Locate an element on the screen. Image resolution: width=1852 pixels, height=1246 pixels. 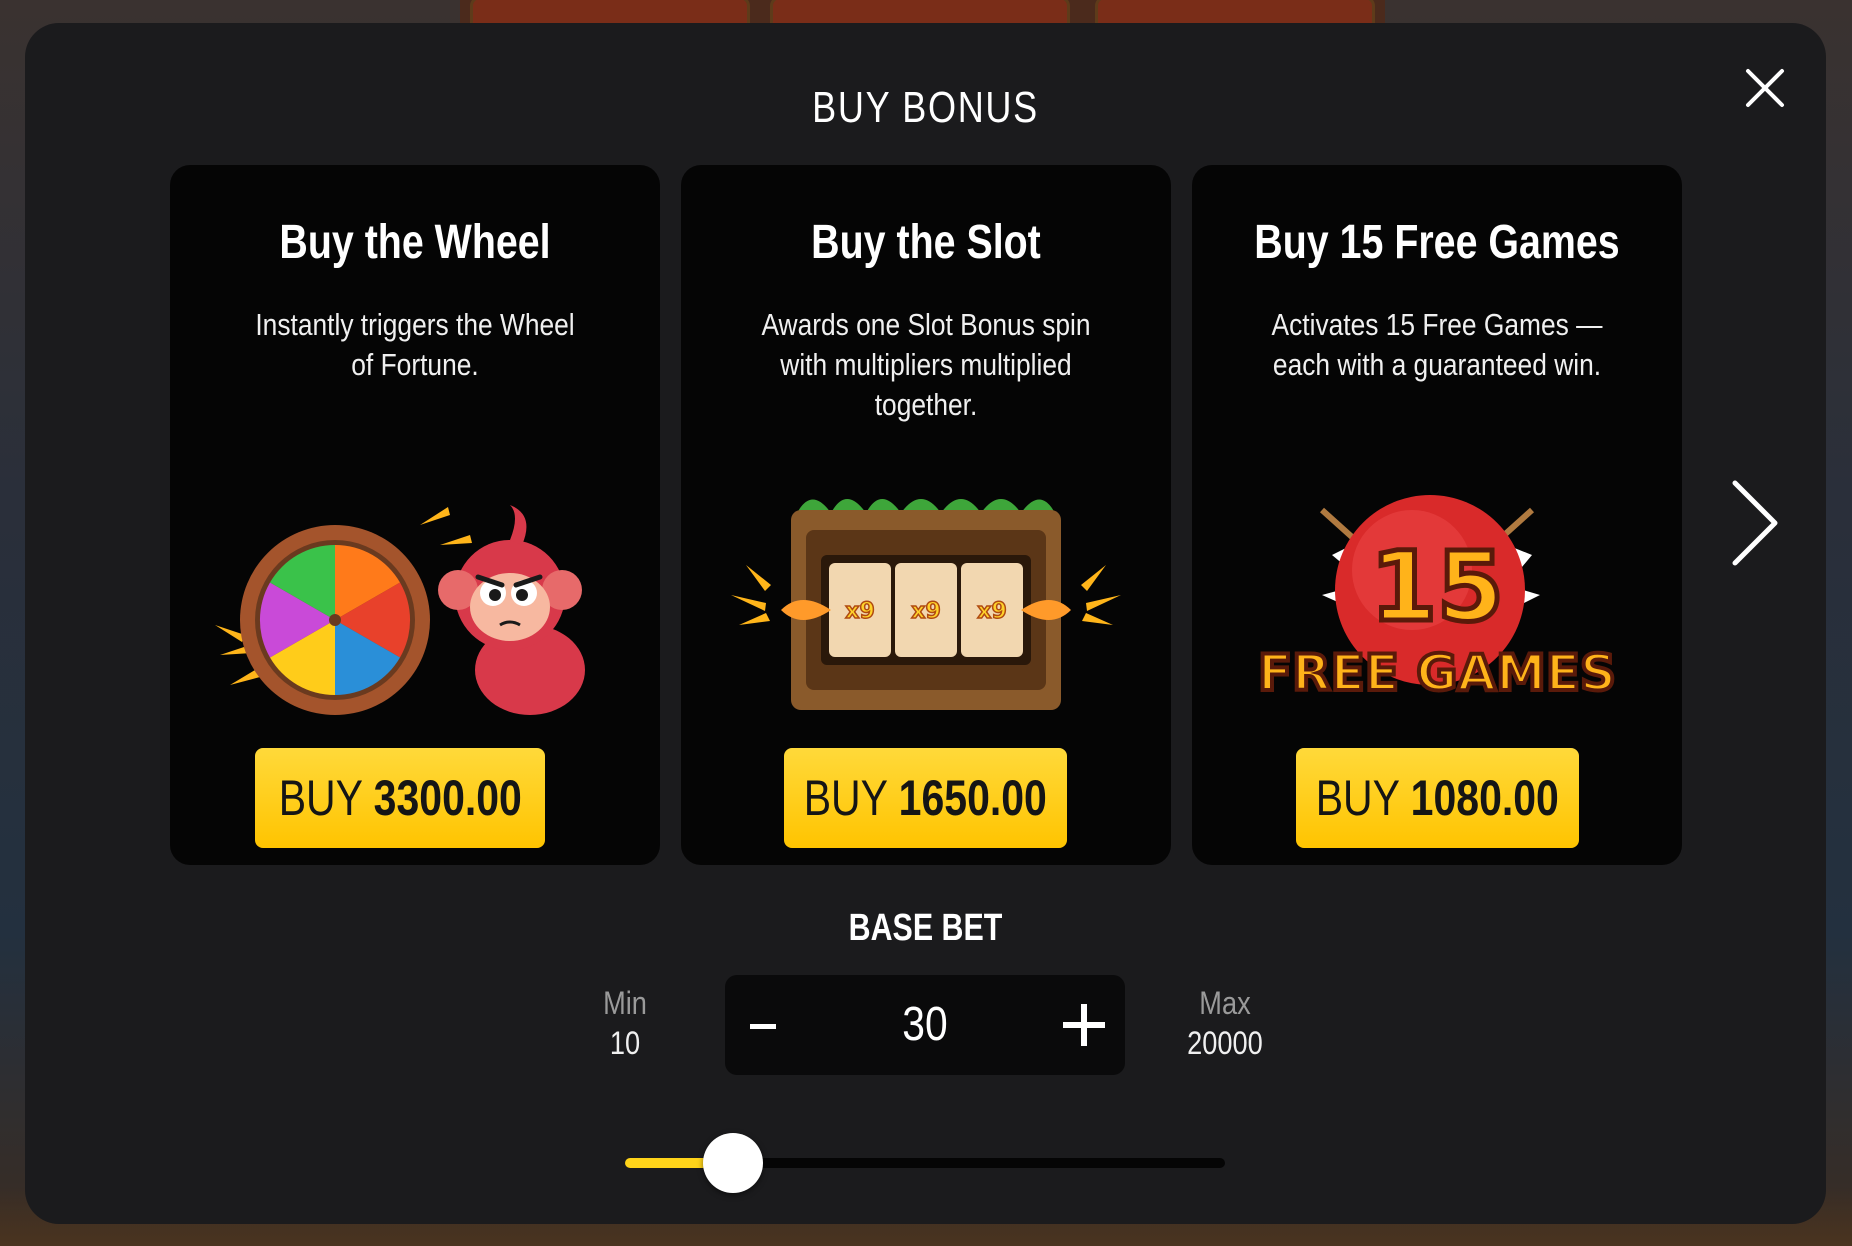
close-icon is located at coordinates (1765, 88).